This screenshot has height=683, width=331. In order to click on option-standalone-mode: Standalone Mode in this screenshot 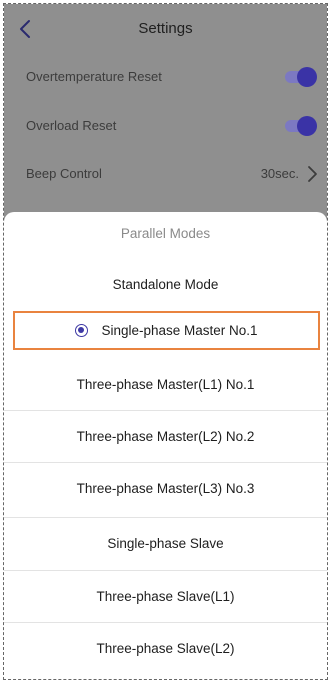, I will do `click(165, 284)`.